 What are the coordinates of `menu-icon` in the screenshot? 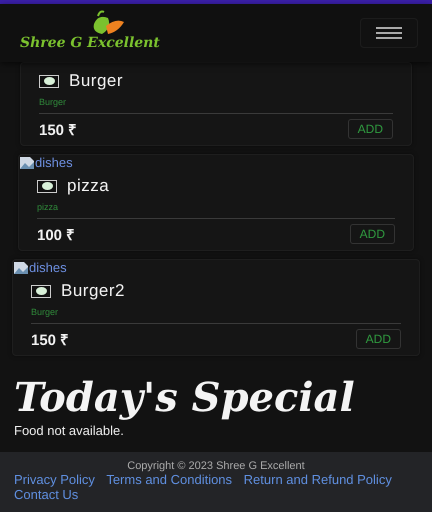 It's located at (389, 33).